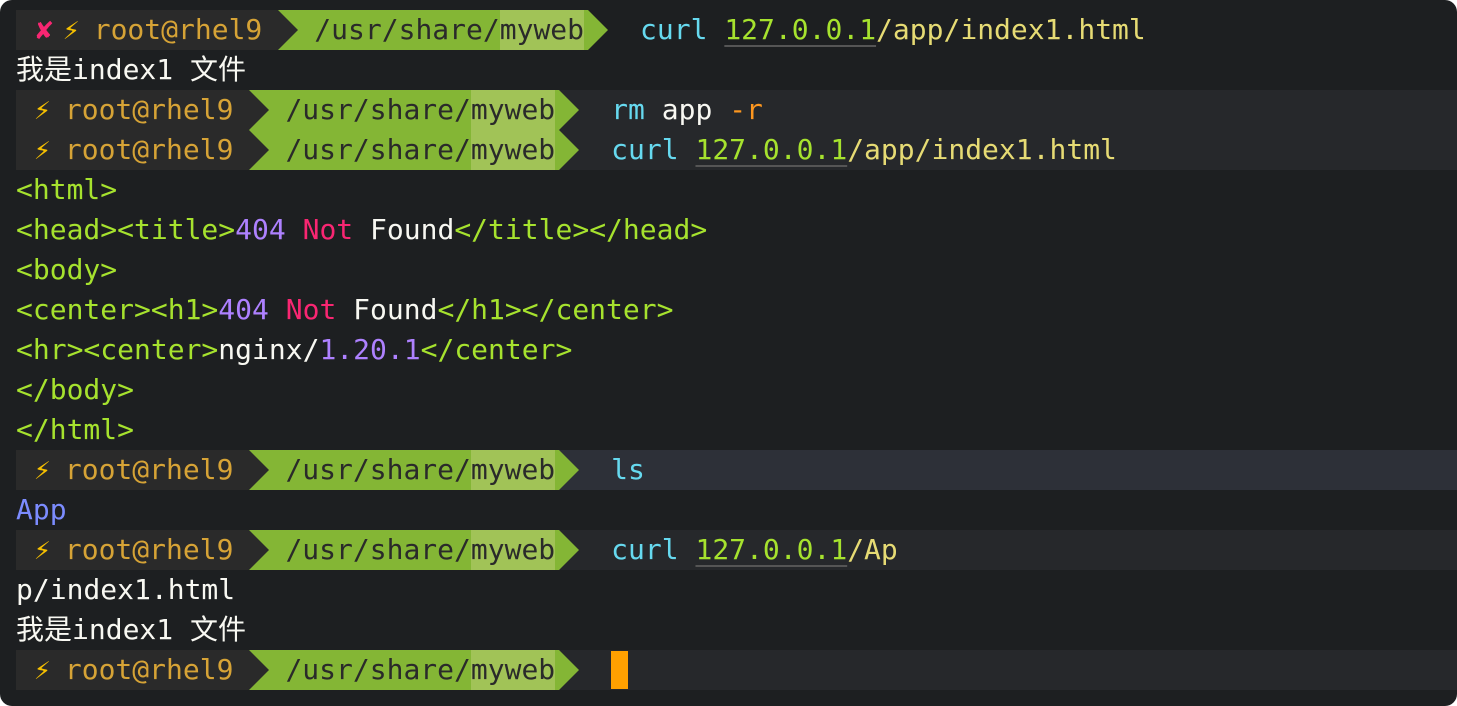  I want to click on text-cursor, so click(620, 670).